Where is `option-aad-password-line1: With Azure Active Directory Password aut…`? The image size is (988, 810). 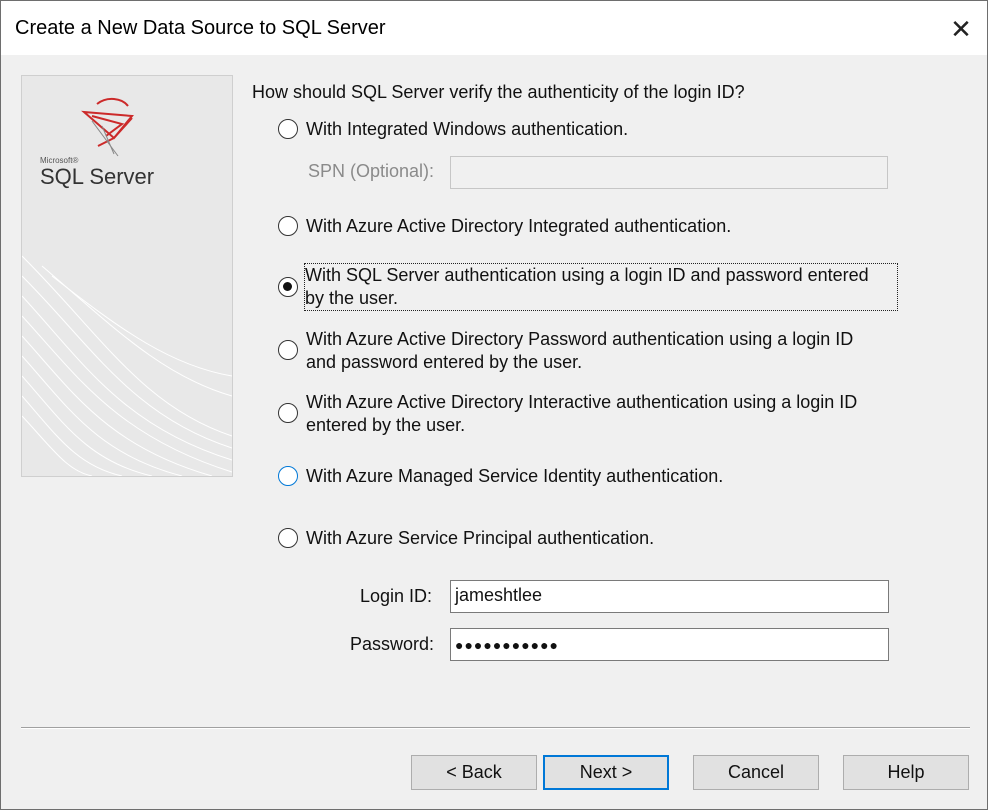 option-aad-password-line1: With Azure Active Directory Password aut… is located at coordinates (580, 339).